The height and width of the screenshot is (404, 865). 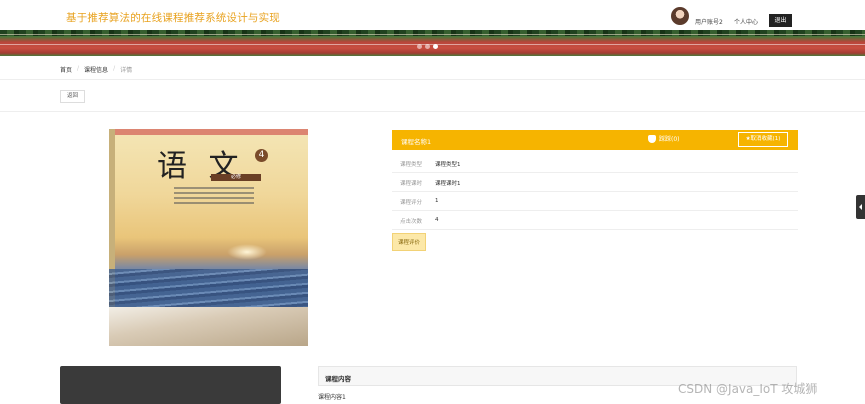 I want to click on breadcrumb-section: 课程信息, so click(x=96, y=69).